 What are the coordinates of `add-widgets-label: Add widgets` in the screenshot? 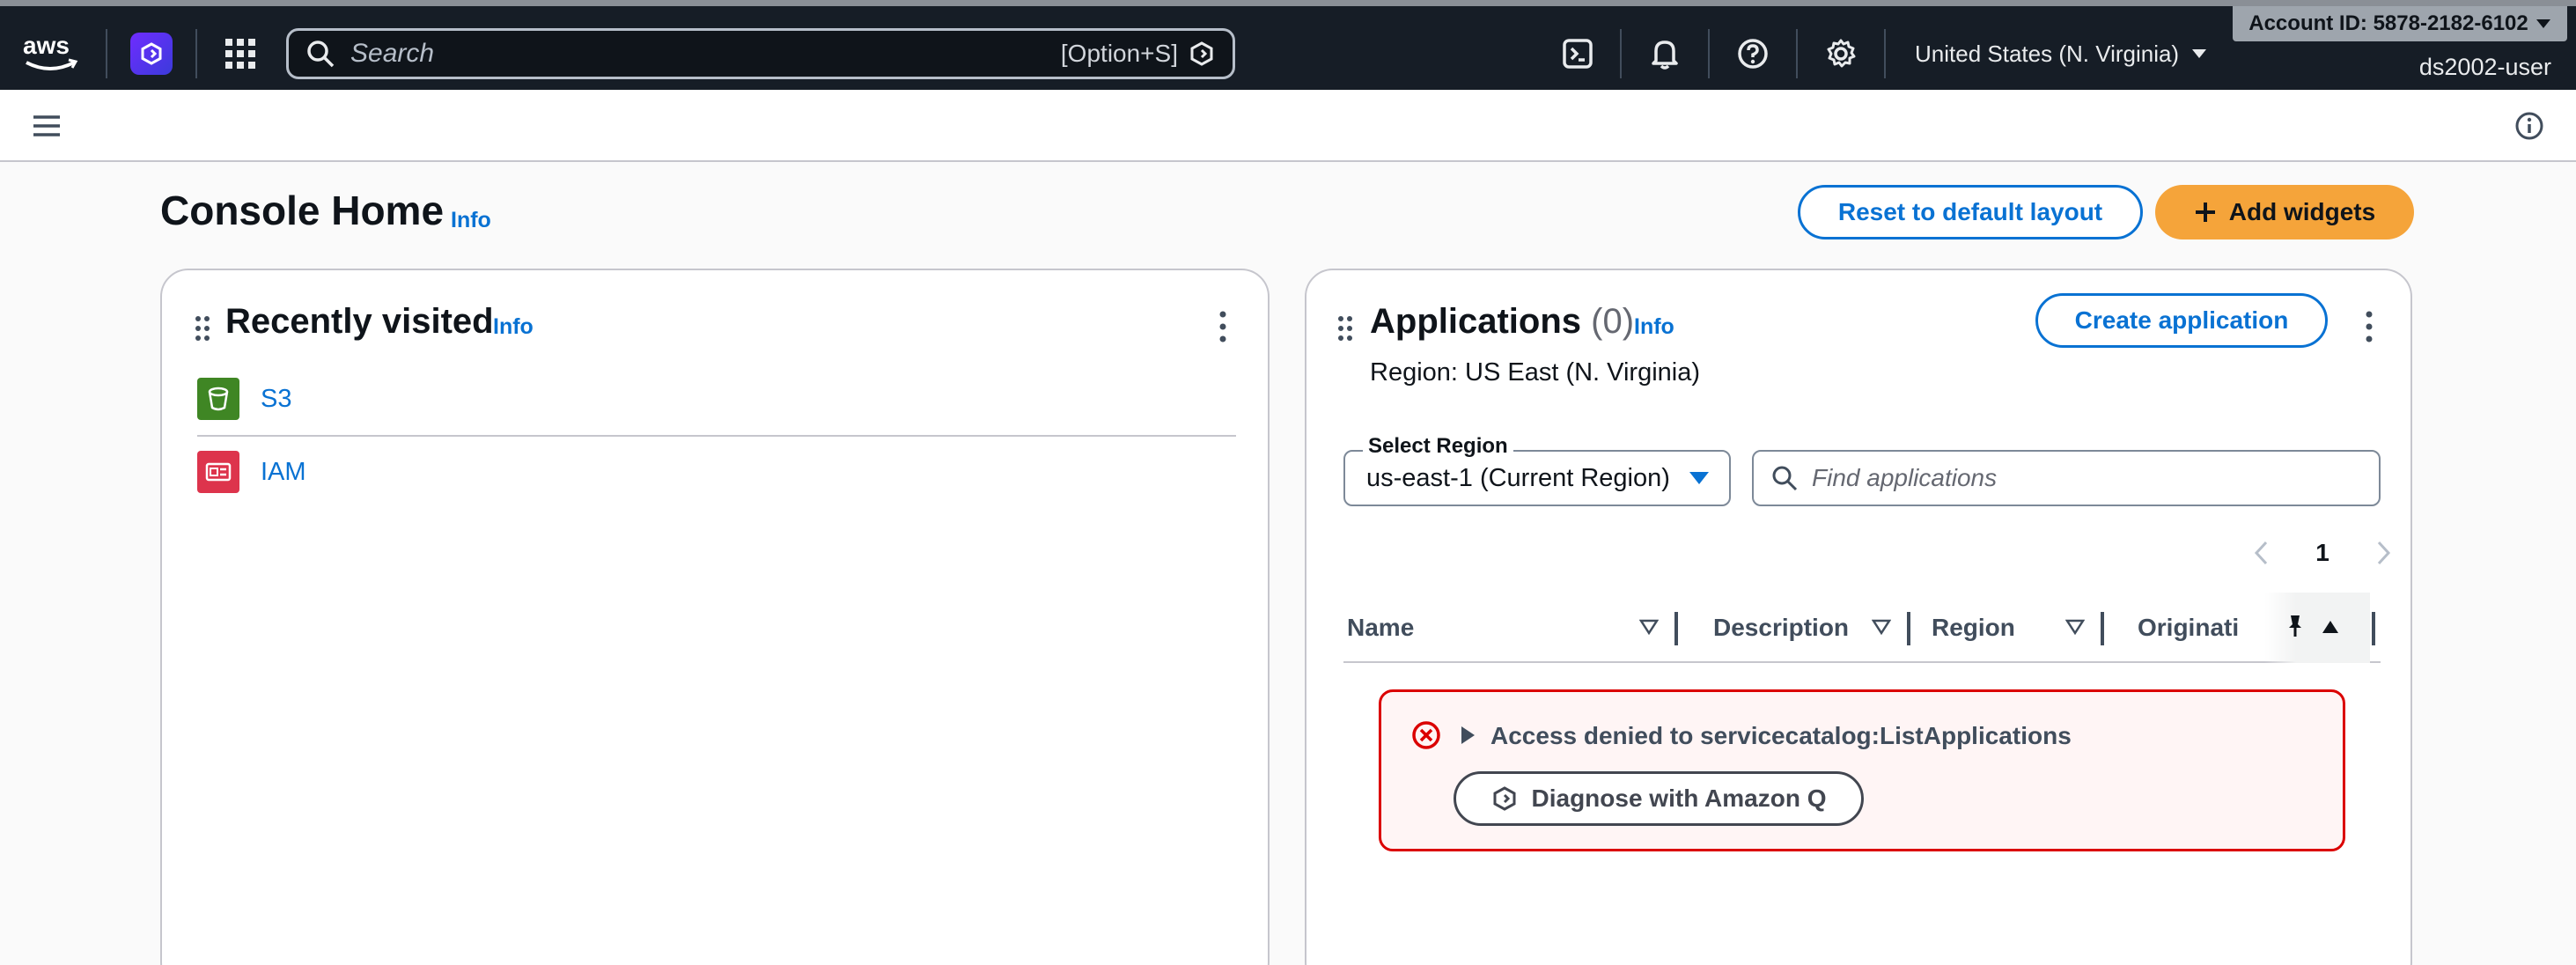 It's located at (2302, 211).